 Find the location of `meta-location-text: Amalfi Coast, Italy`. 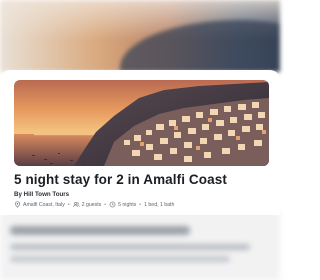

meta-location-text: Amalfi Coast, Italy is located at coordinates (44, 204).